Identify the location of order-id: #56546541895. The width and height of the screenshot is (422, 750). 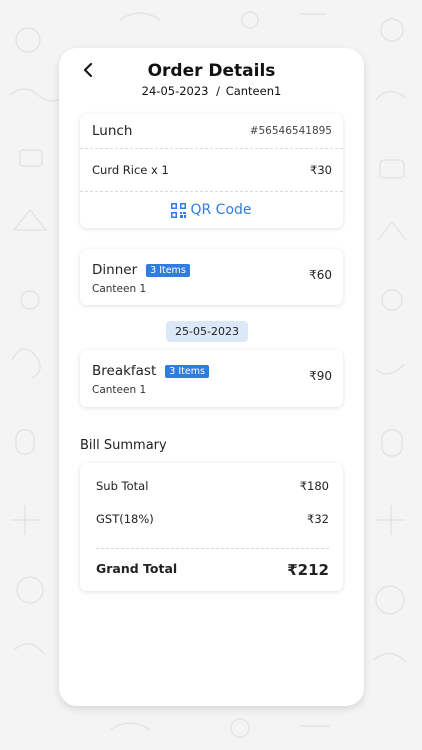
(290, 131).